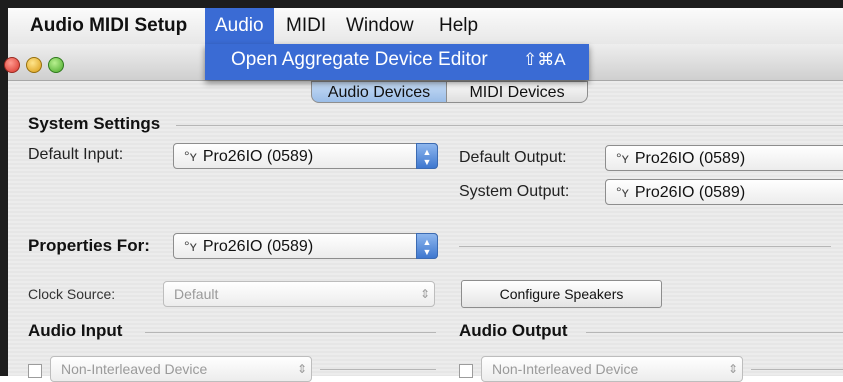 This screenshot has width=843, height=382. What do you see at coordinates (290, 332) in the screenshot?
I see `audio-input-divider` at bounding box center [290, 332].